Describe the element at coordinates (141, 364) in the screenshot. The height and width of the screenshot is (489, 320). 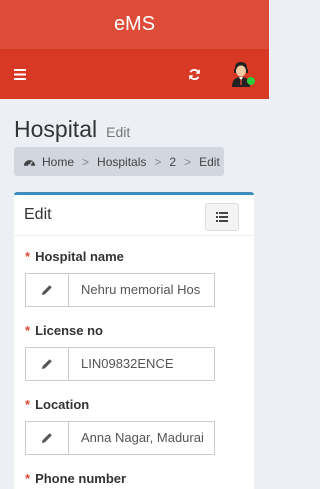
I see `license-no-input: LIN09832ENCE` at that location.